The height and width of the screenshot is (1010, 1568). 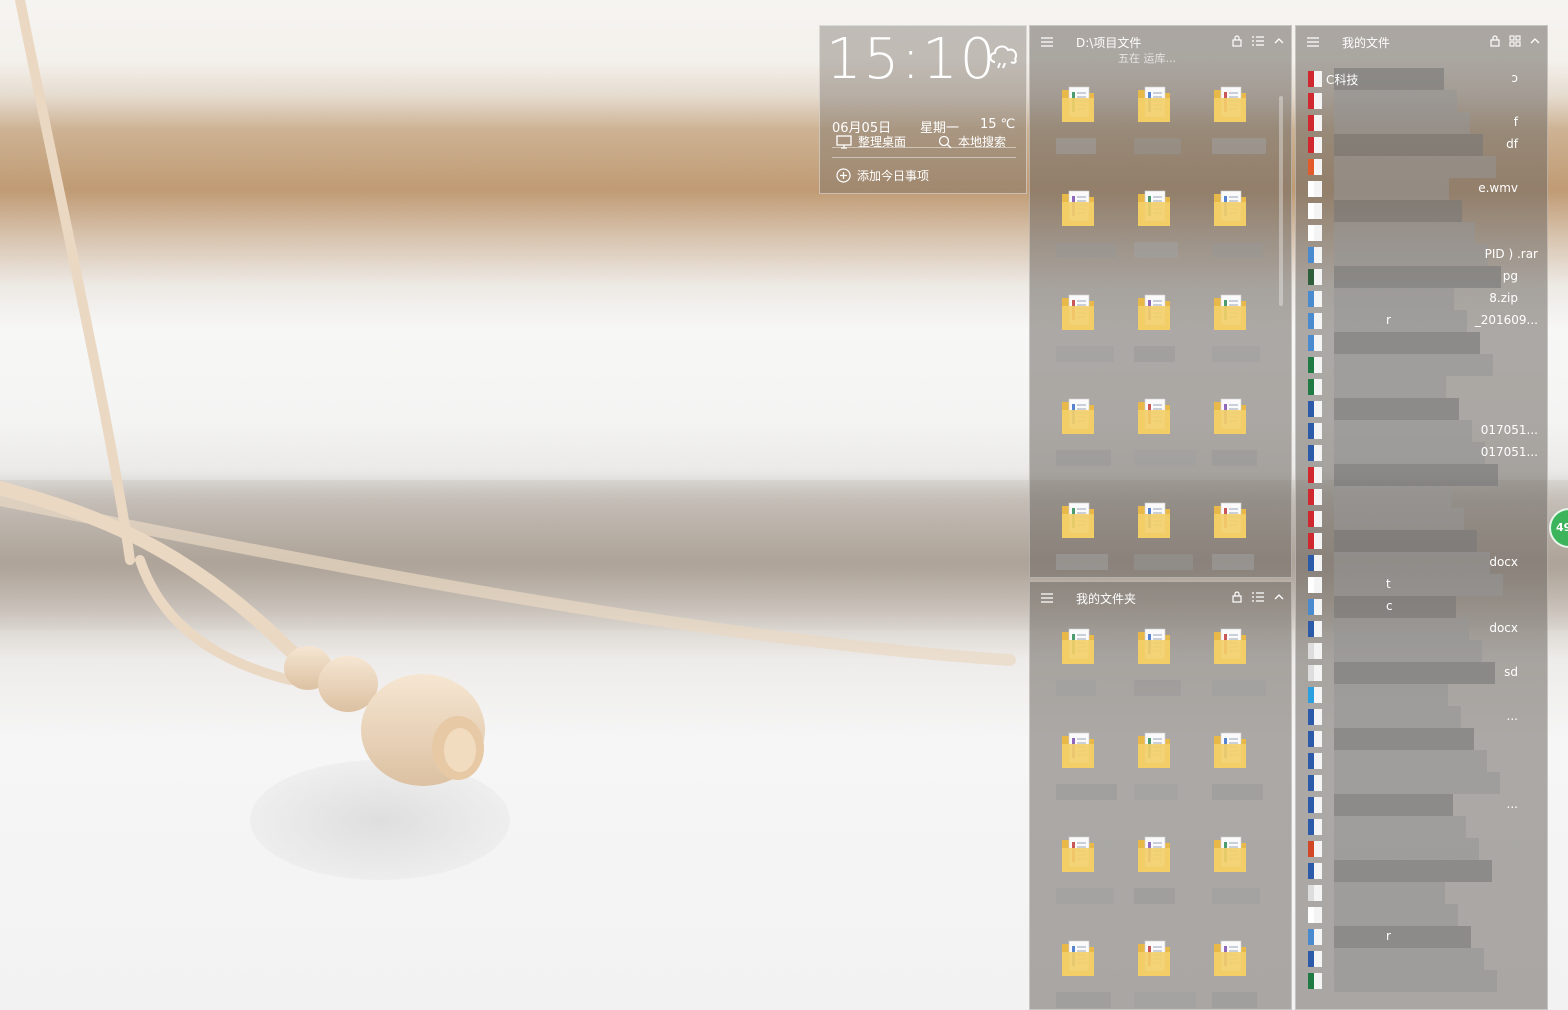 What do you see at coordinates (1422, 189) in the screenshot?
I see `file-list-item: e.wmv` at bounding box center [1422, 189].